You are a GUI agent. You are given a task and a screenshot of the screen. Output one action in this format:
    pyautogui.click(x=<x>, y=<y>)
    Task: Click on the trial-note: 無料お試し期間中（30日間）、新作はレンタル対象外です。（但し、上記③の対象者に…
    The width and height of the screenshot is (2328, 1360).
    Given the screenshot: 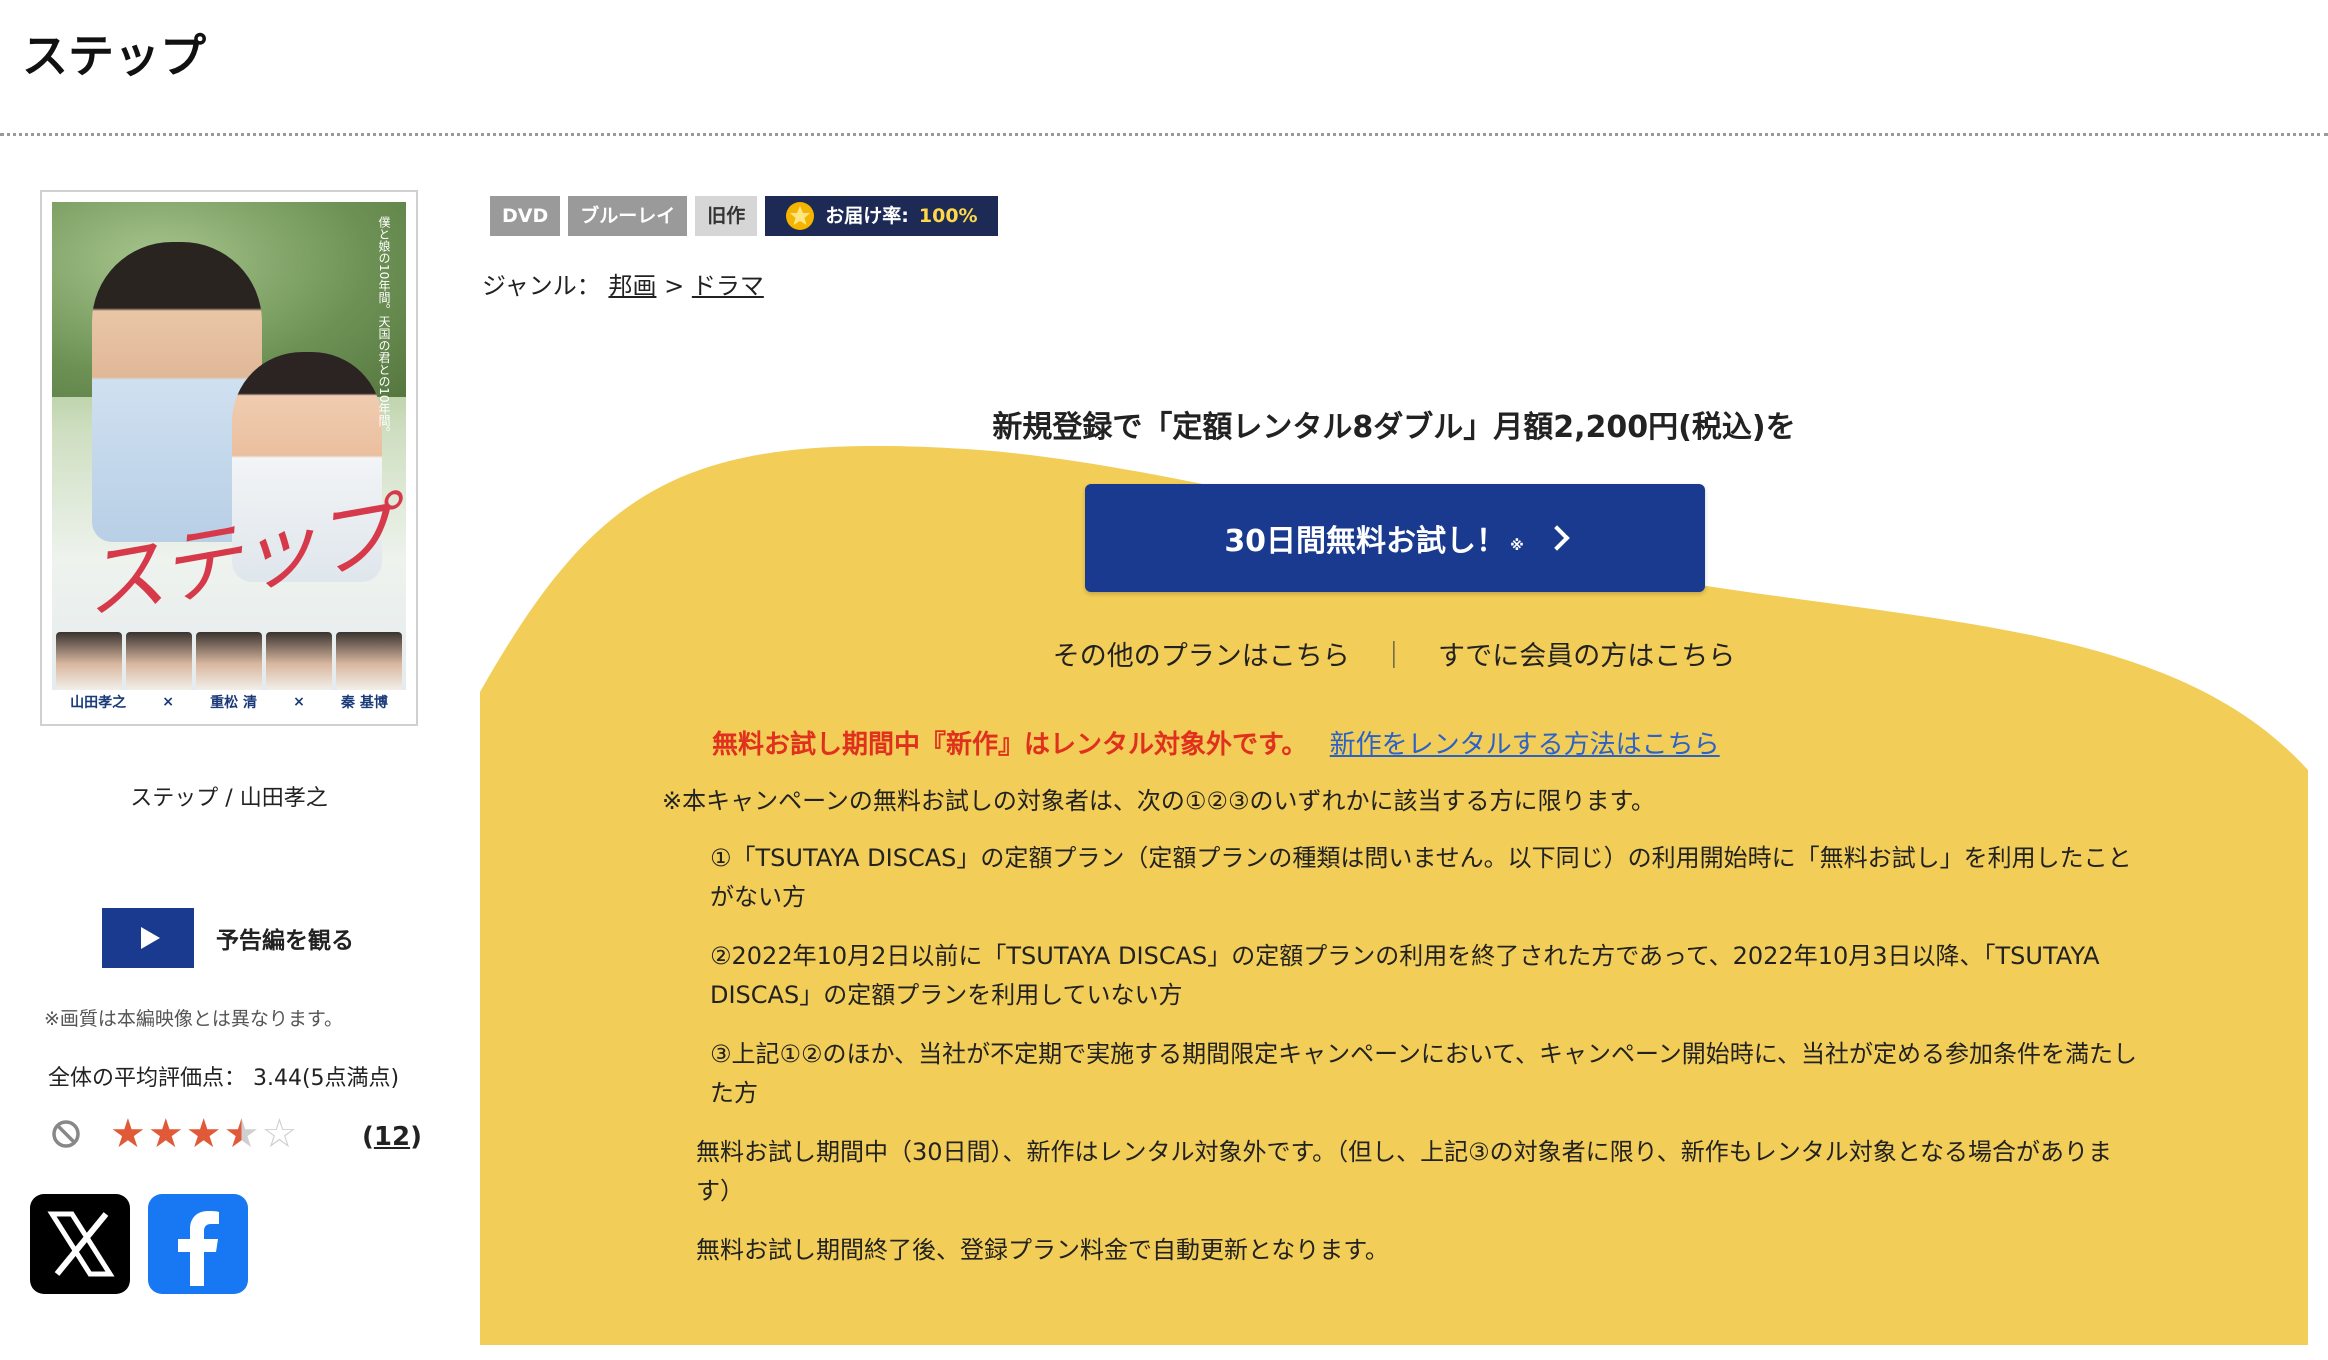 What is the action you would take?
    pyautogui.click(x=1404, y=1171)
    